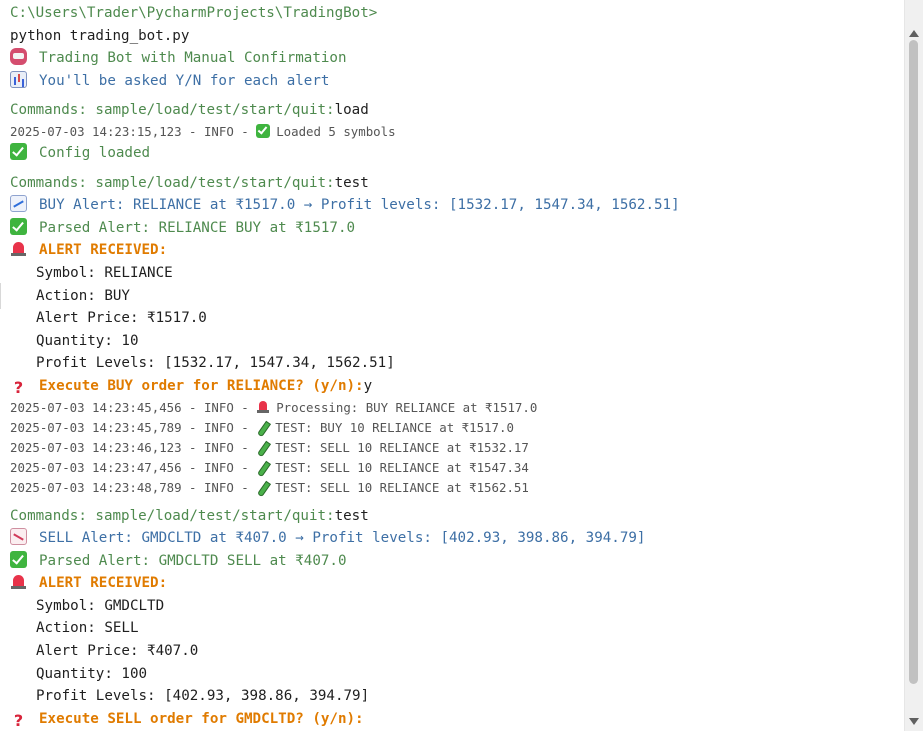  I want to click on run-command: python trading_bot.py, so click(100, 35).